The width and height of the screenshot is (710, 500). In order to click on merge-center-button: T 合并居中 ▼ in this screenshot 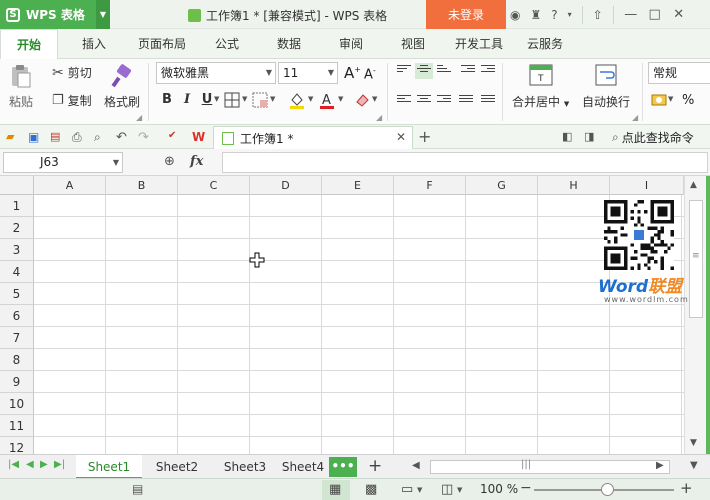, I will do `click(540, 86)`.